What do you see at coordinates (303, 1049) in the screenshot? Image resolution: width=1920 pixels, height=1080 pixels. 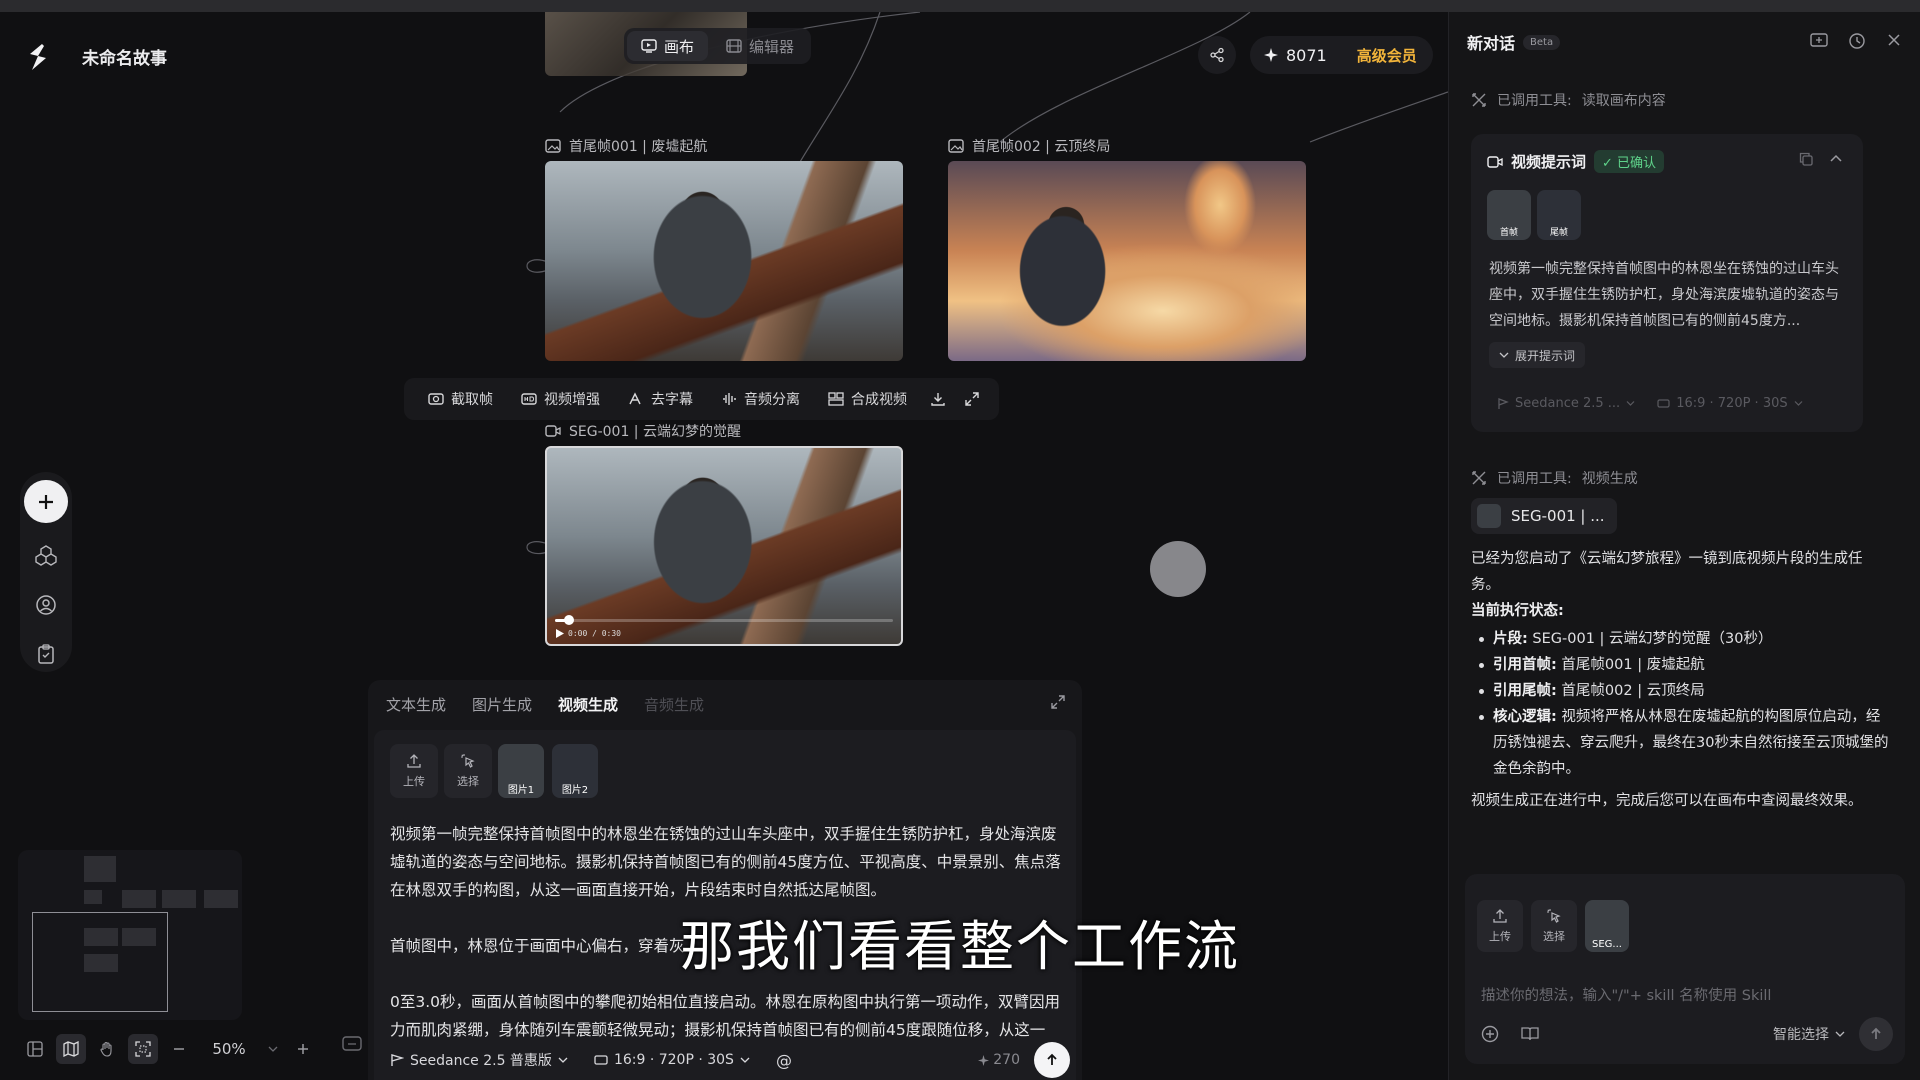 I see `zoom-in-button` at bounding box center [303, 1049].